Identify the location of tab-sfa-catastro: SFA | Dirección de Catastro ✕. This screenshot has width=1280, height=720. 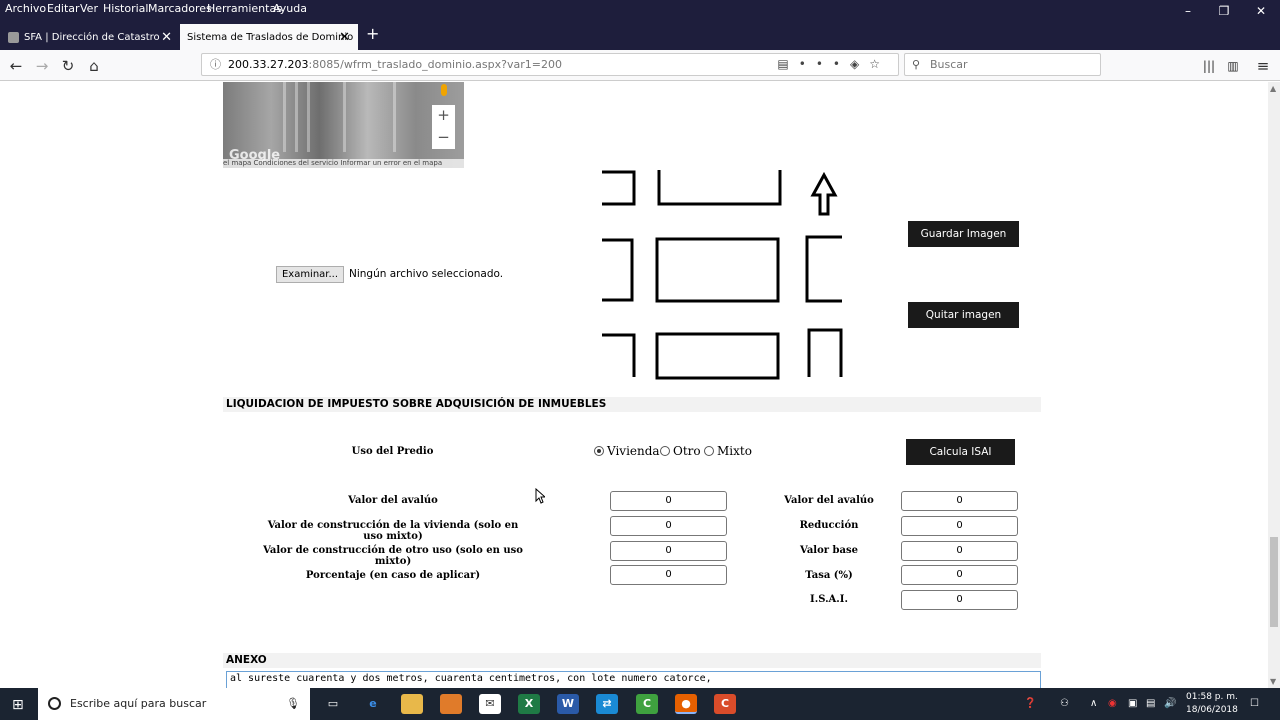
(90, 37).